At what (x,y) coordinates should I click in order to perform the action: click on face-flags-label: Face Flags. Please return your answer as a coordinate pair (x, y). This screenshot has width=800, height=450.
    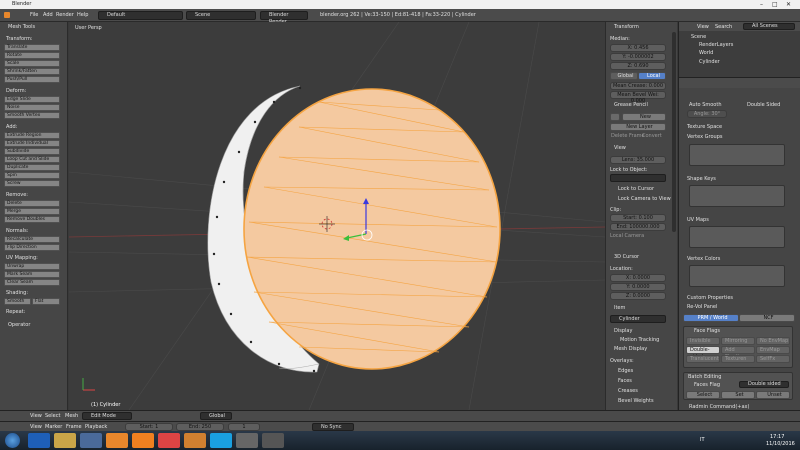
    Looking at the image, I should click on (707, 331).